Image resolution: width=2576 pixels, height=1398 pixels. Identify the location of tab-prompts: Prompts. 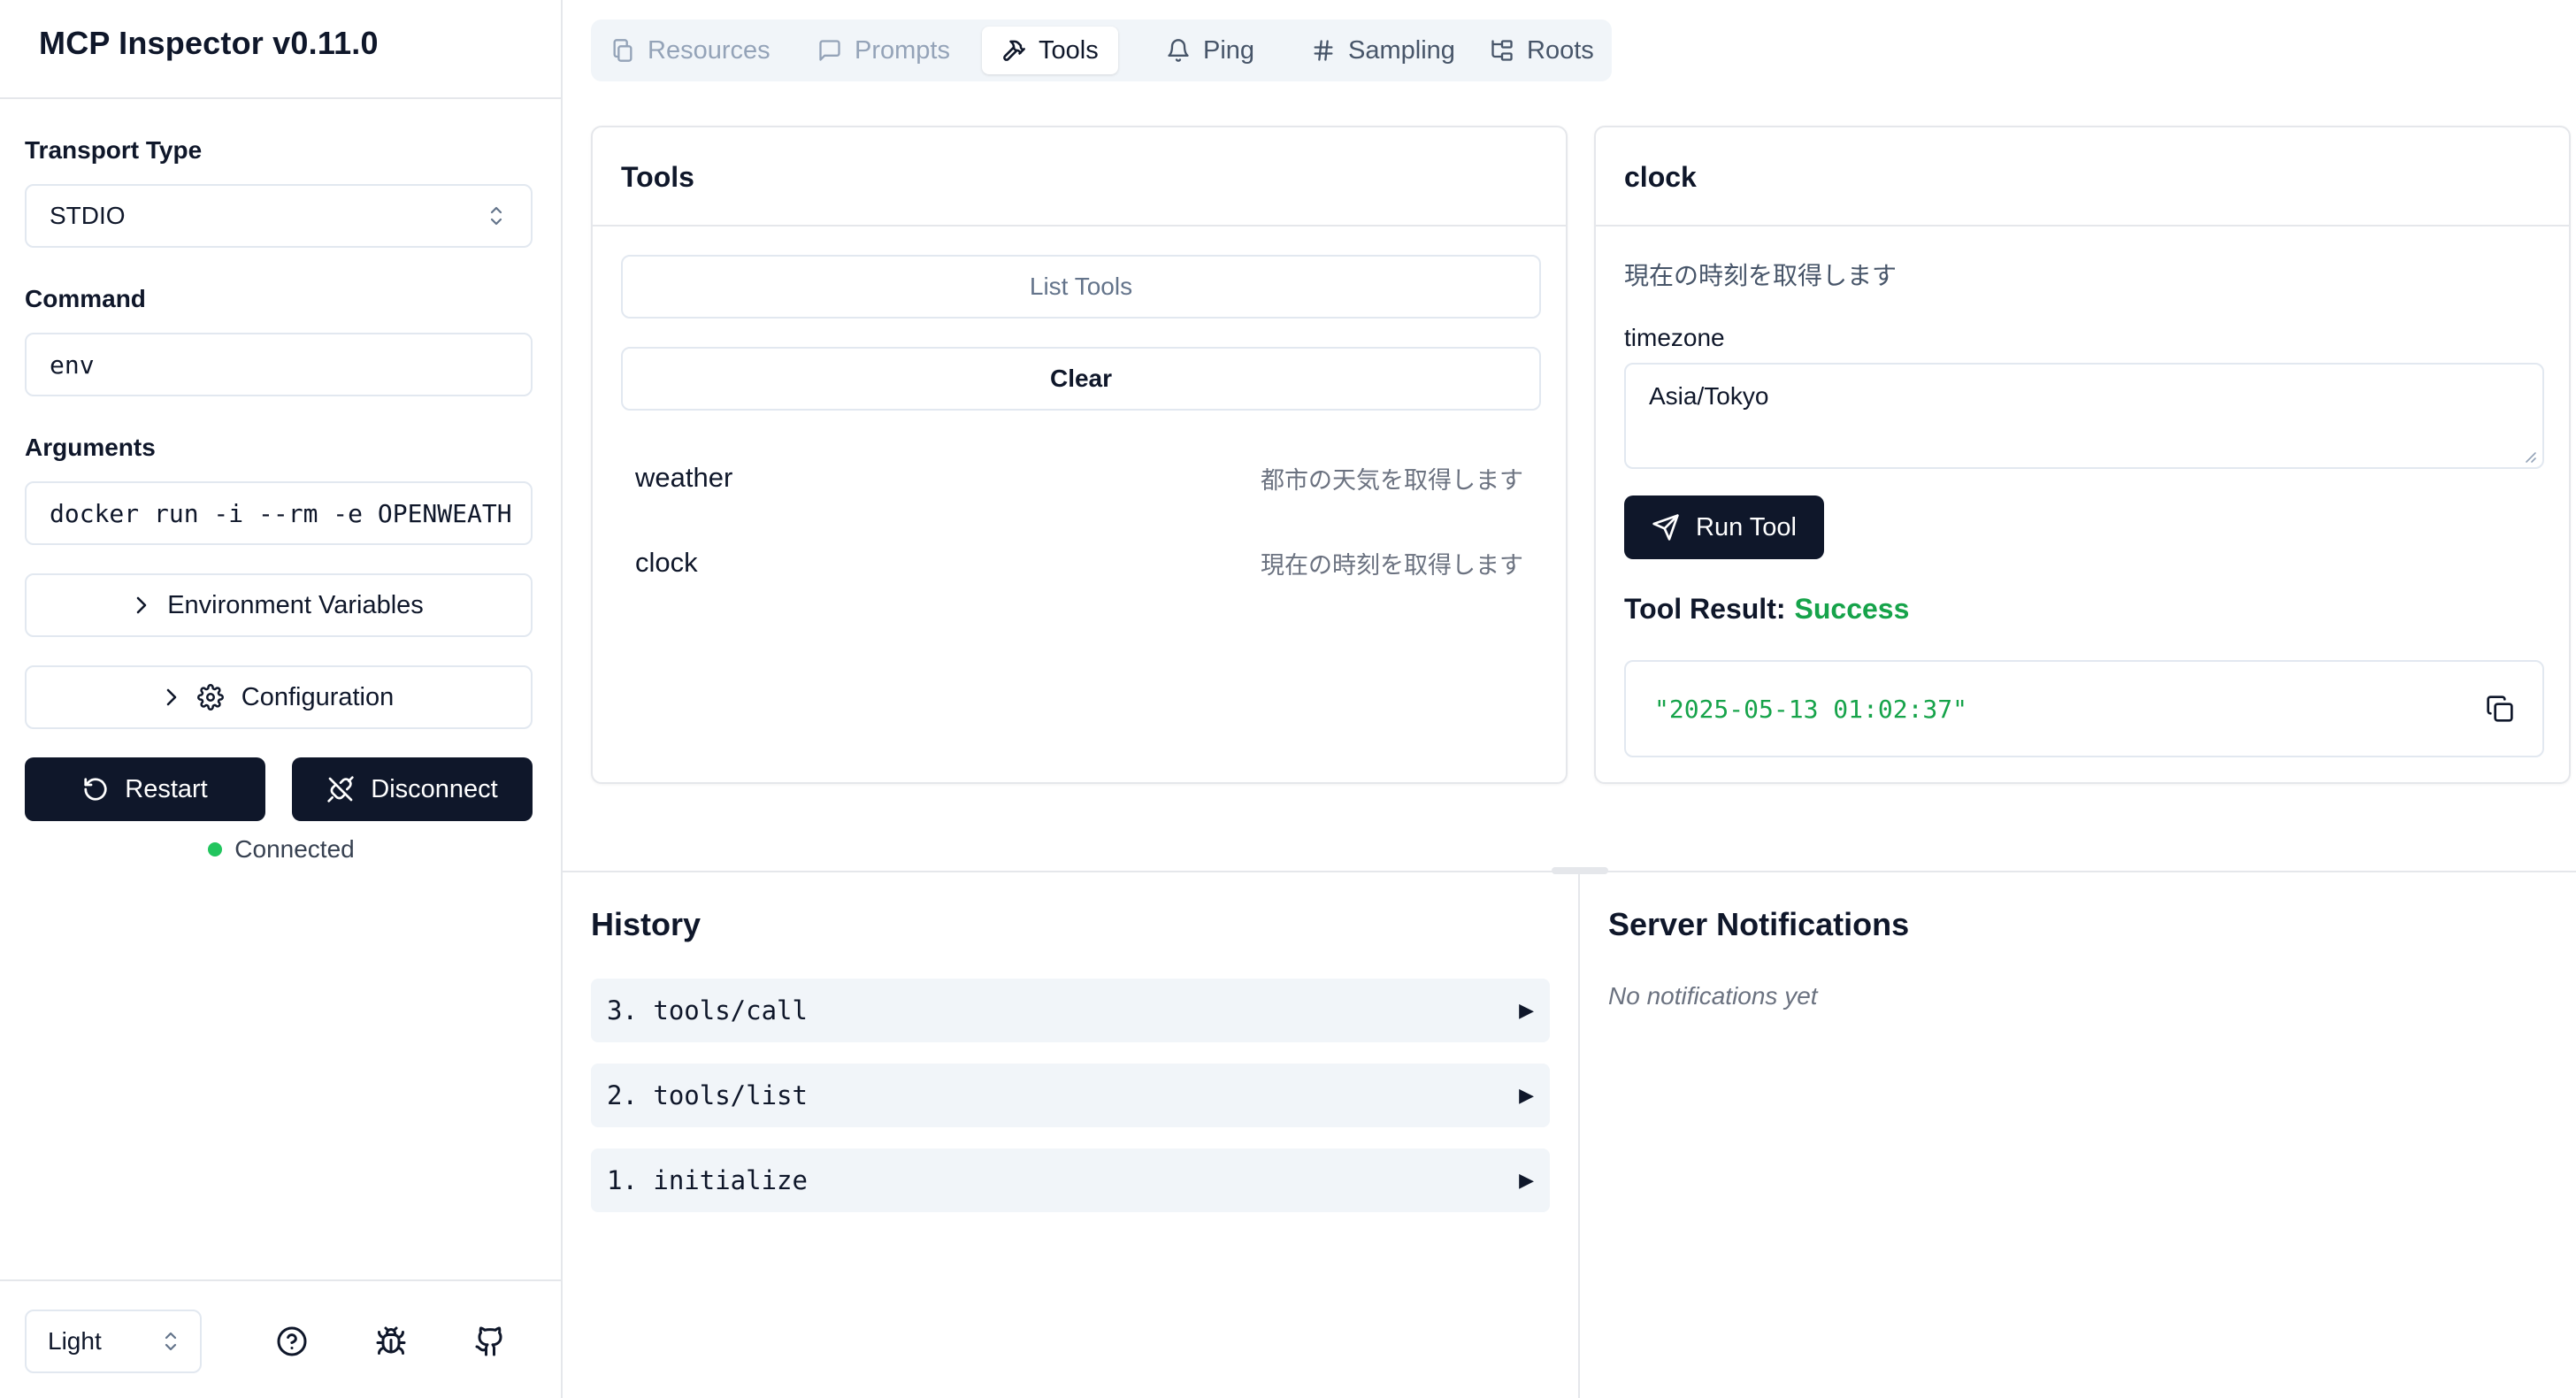
(884, 50).